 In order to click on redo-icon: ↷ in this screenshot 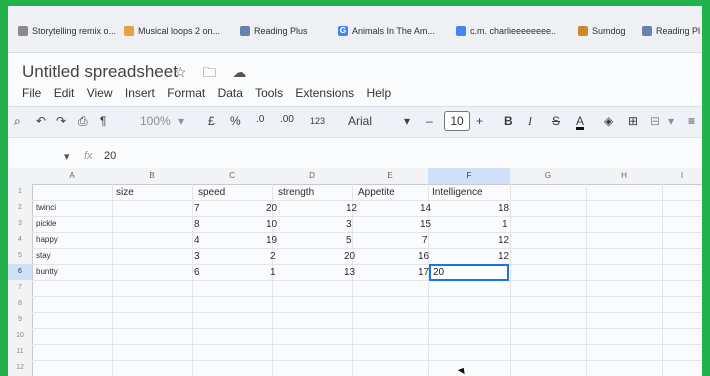, I will do `click(61, 121)`.